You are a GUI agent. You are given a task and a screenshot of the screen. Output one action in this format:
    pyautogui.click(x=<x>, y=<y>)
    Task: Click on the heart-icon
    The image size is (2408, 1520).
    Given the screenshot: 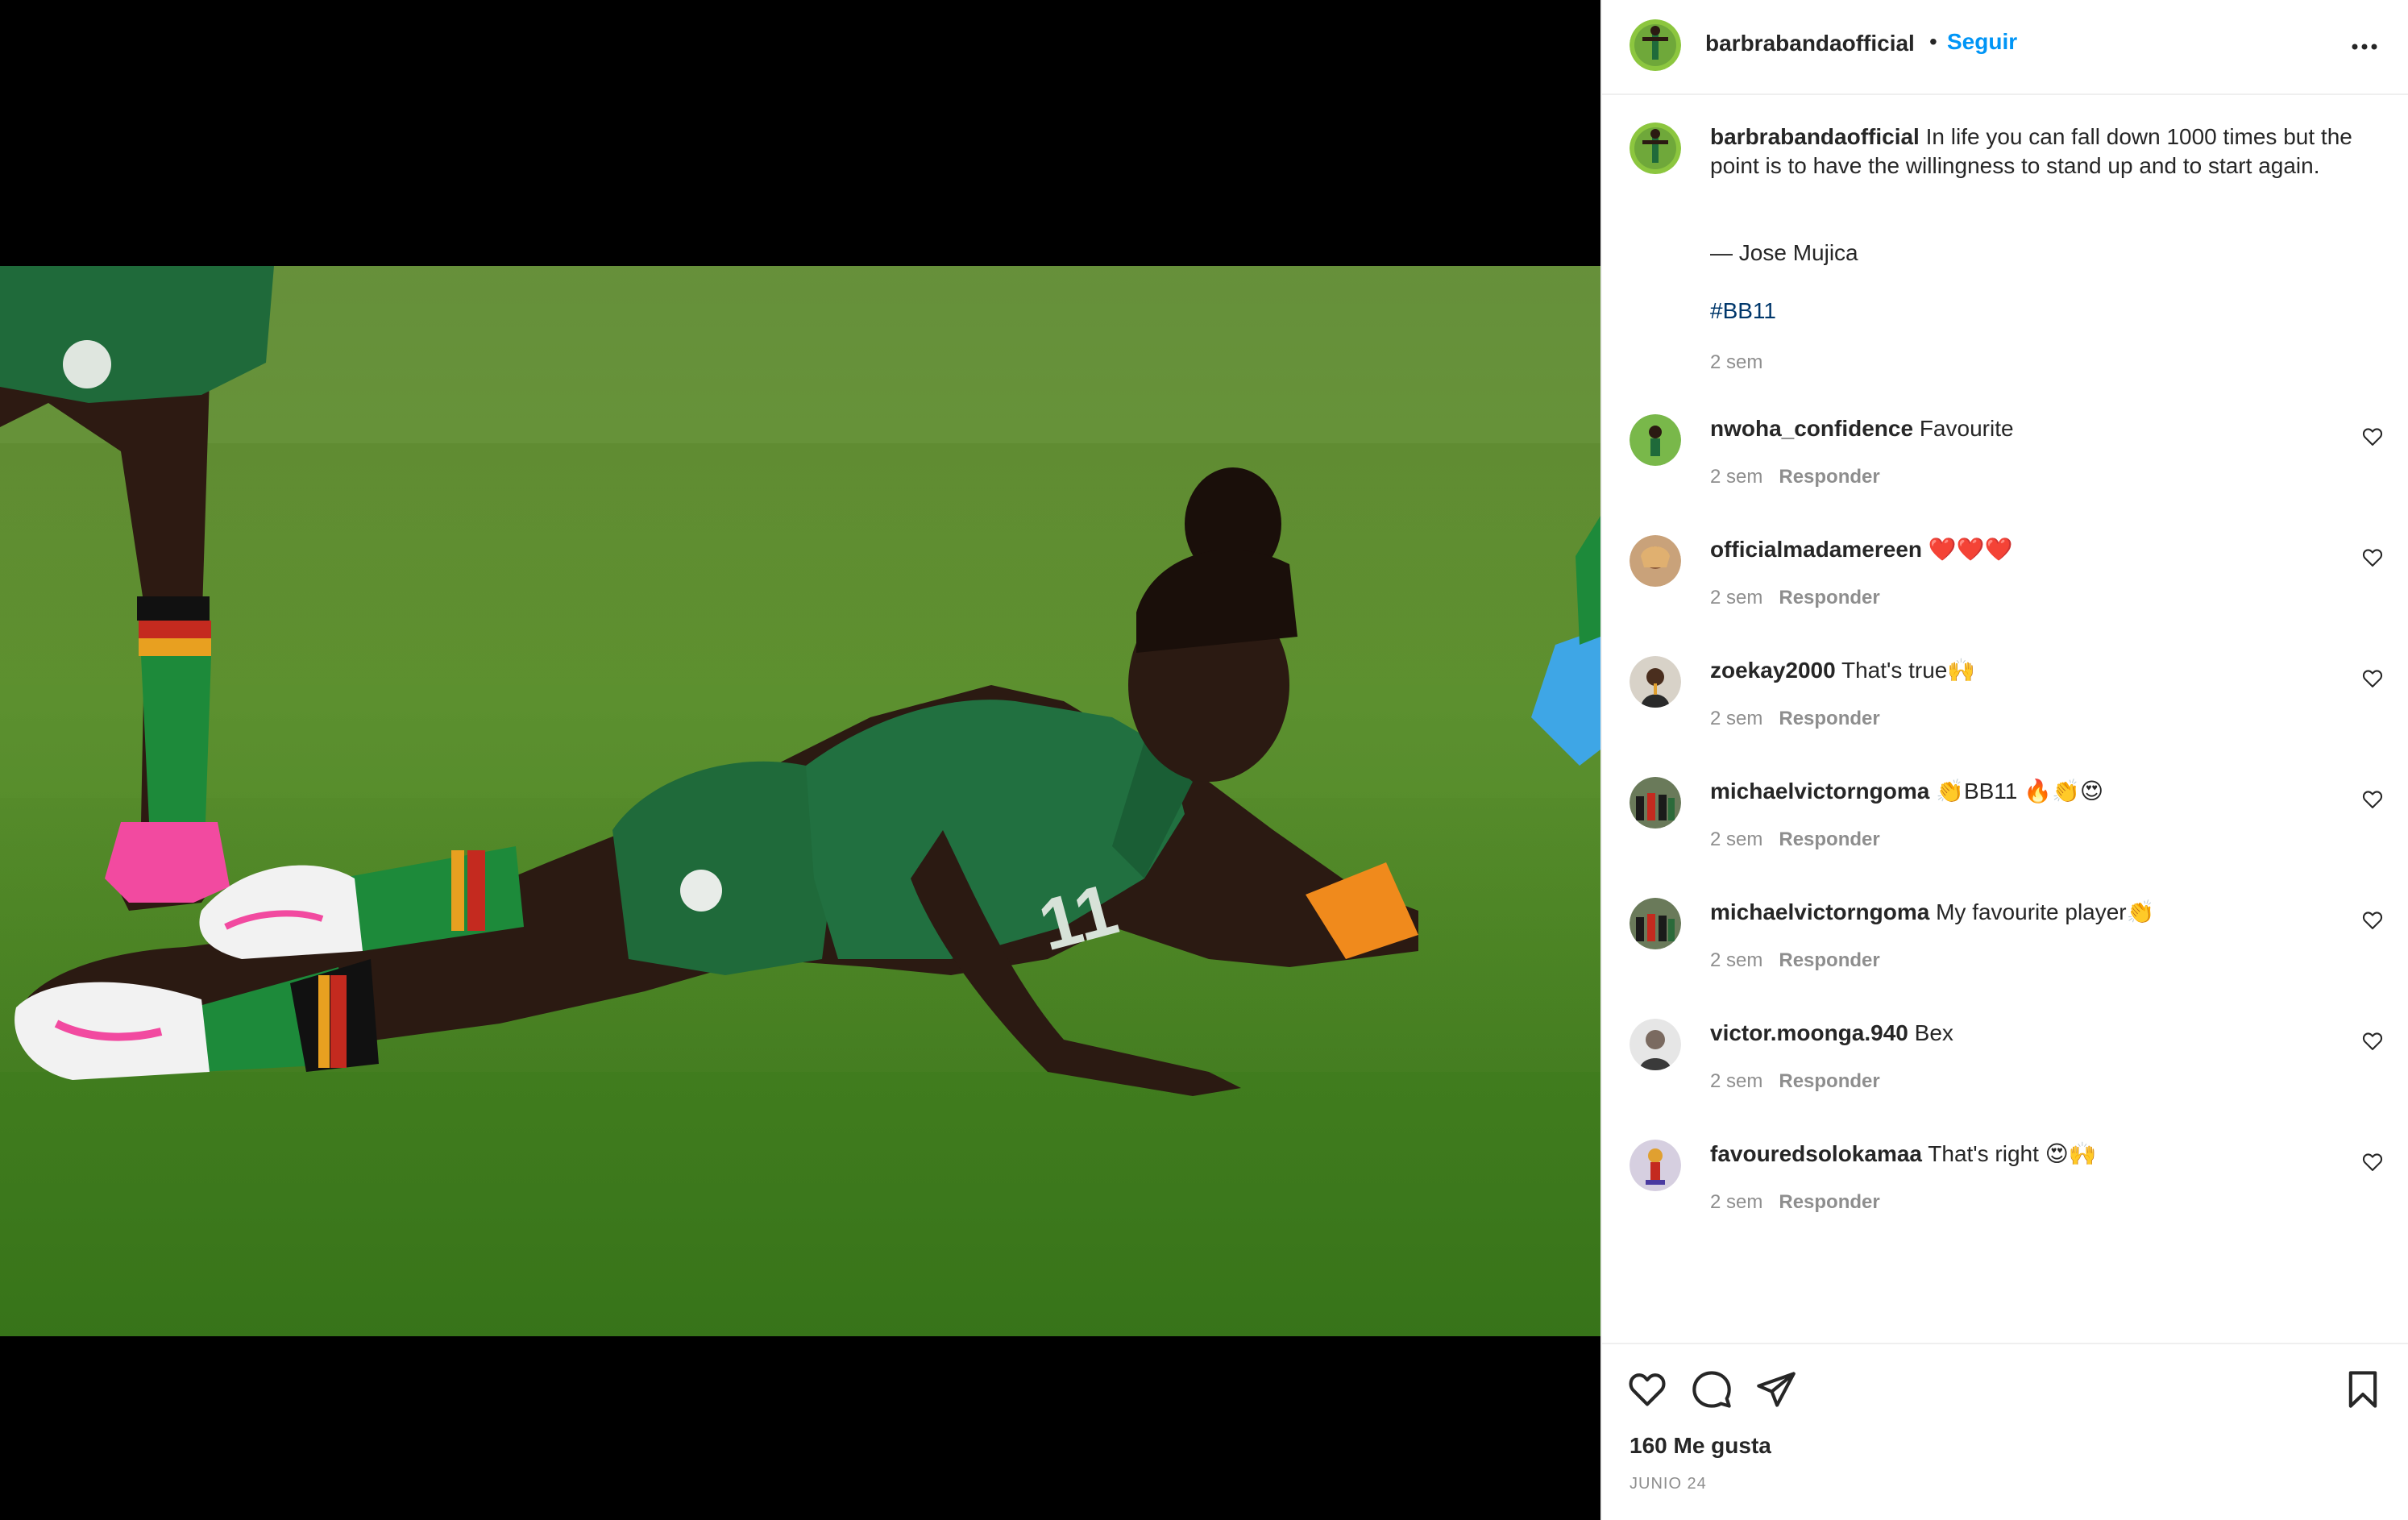 What is the action you would take?
    pyautogui.click(x=1647, y=1389)
    